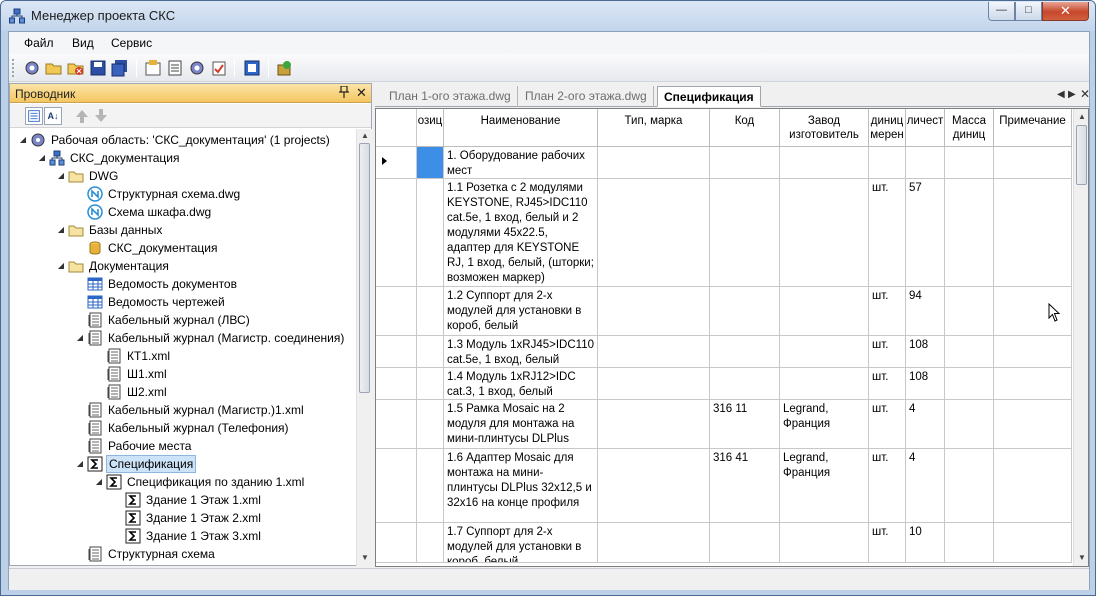  Describe the element at coordinates (430, 128) in the screenshot. I see `grid-column-header: озиц` at that location.